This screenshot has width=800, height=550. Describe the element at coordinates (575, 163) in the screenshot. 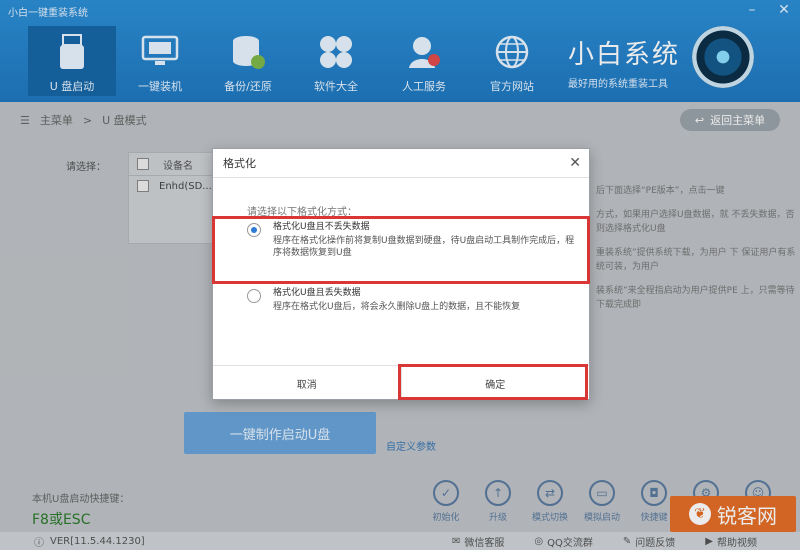

I see `close-icon: ✕` at that location.